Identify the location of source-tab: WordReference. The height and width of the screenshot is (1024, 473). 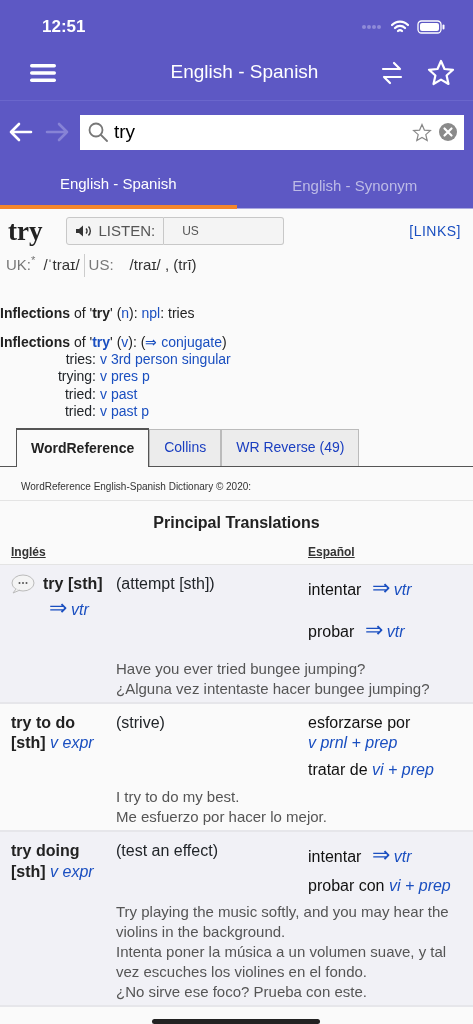
(83, 447).